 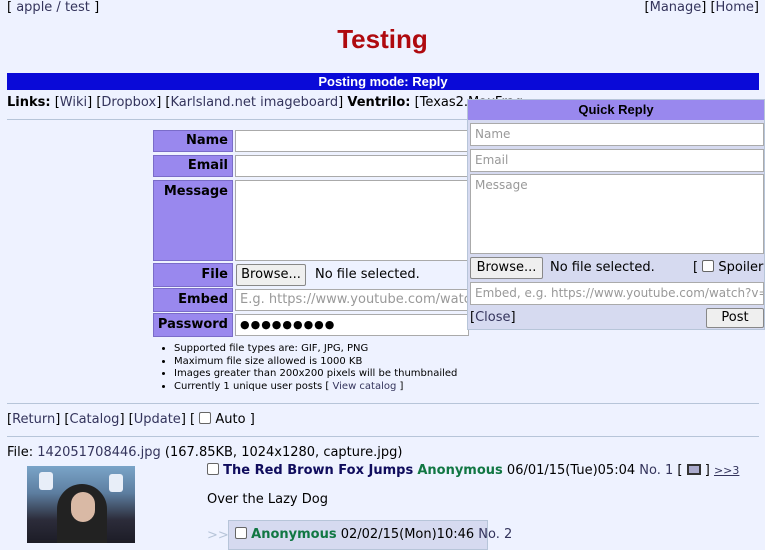 I want to click on rule-text: Currently 1 unique user posts, so click(x=248, y=386).